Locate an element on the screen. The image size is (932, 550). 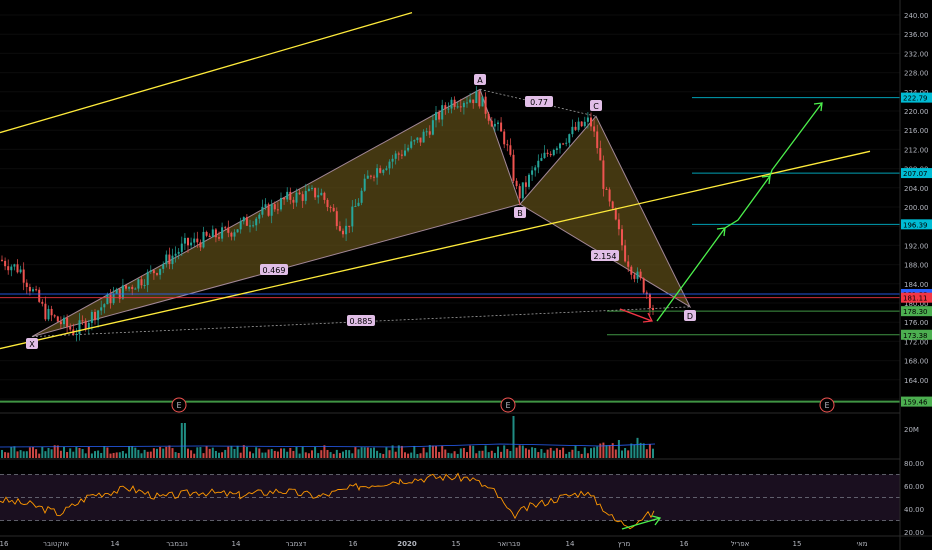
price-tag-label: 181.11 is located at coordinates (915, 299).